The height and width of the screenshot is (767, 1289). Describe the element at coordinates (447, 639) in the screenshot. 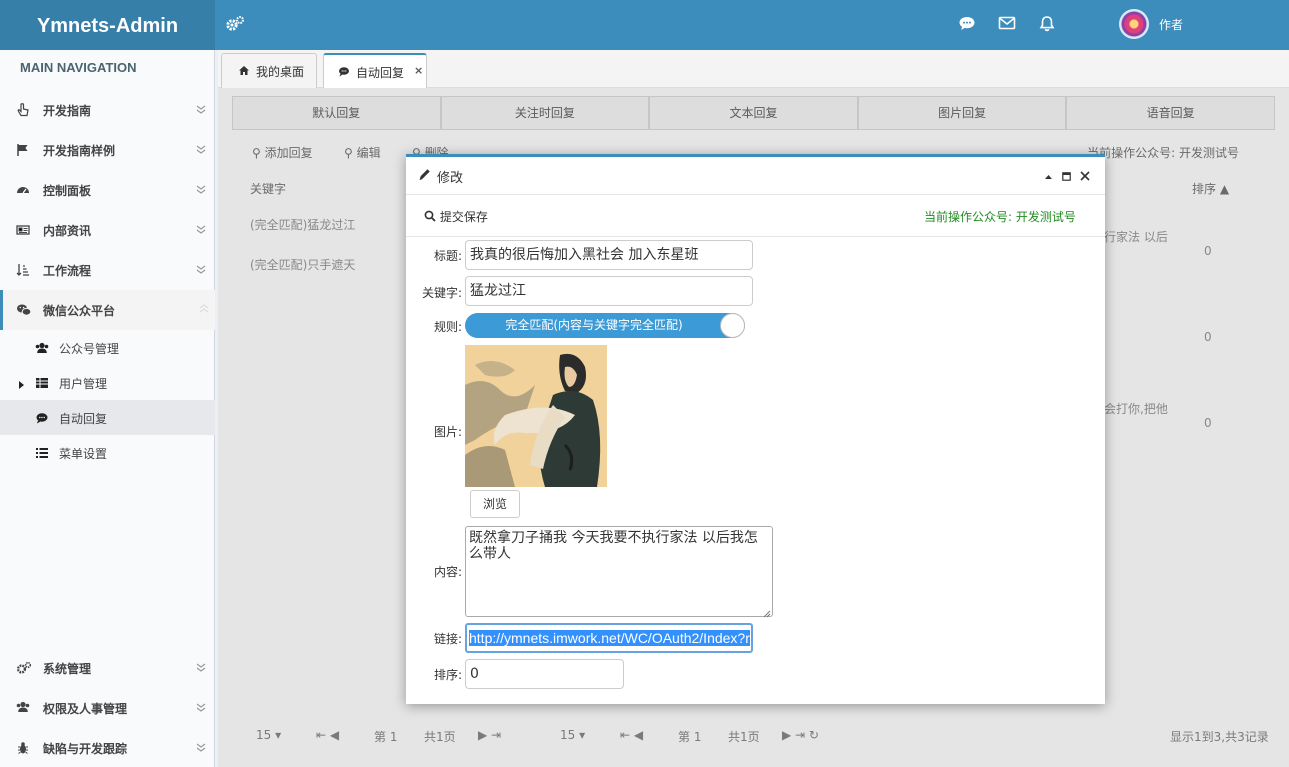

I see `link-label: 链接:` at that location.